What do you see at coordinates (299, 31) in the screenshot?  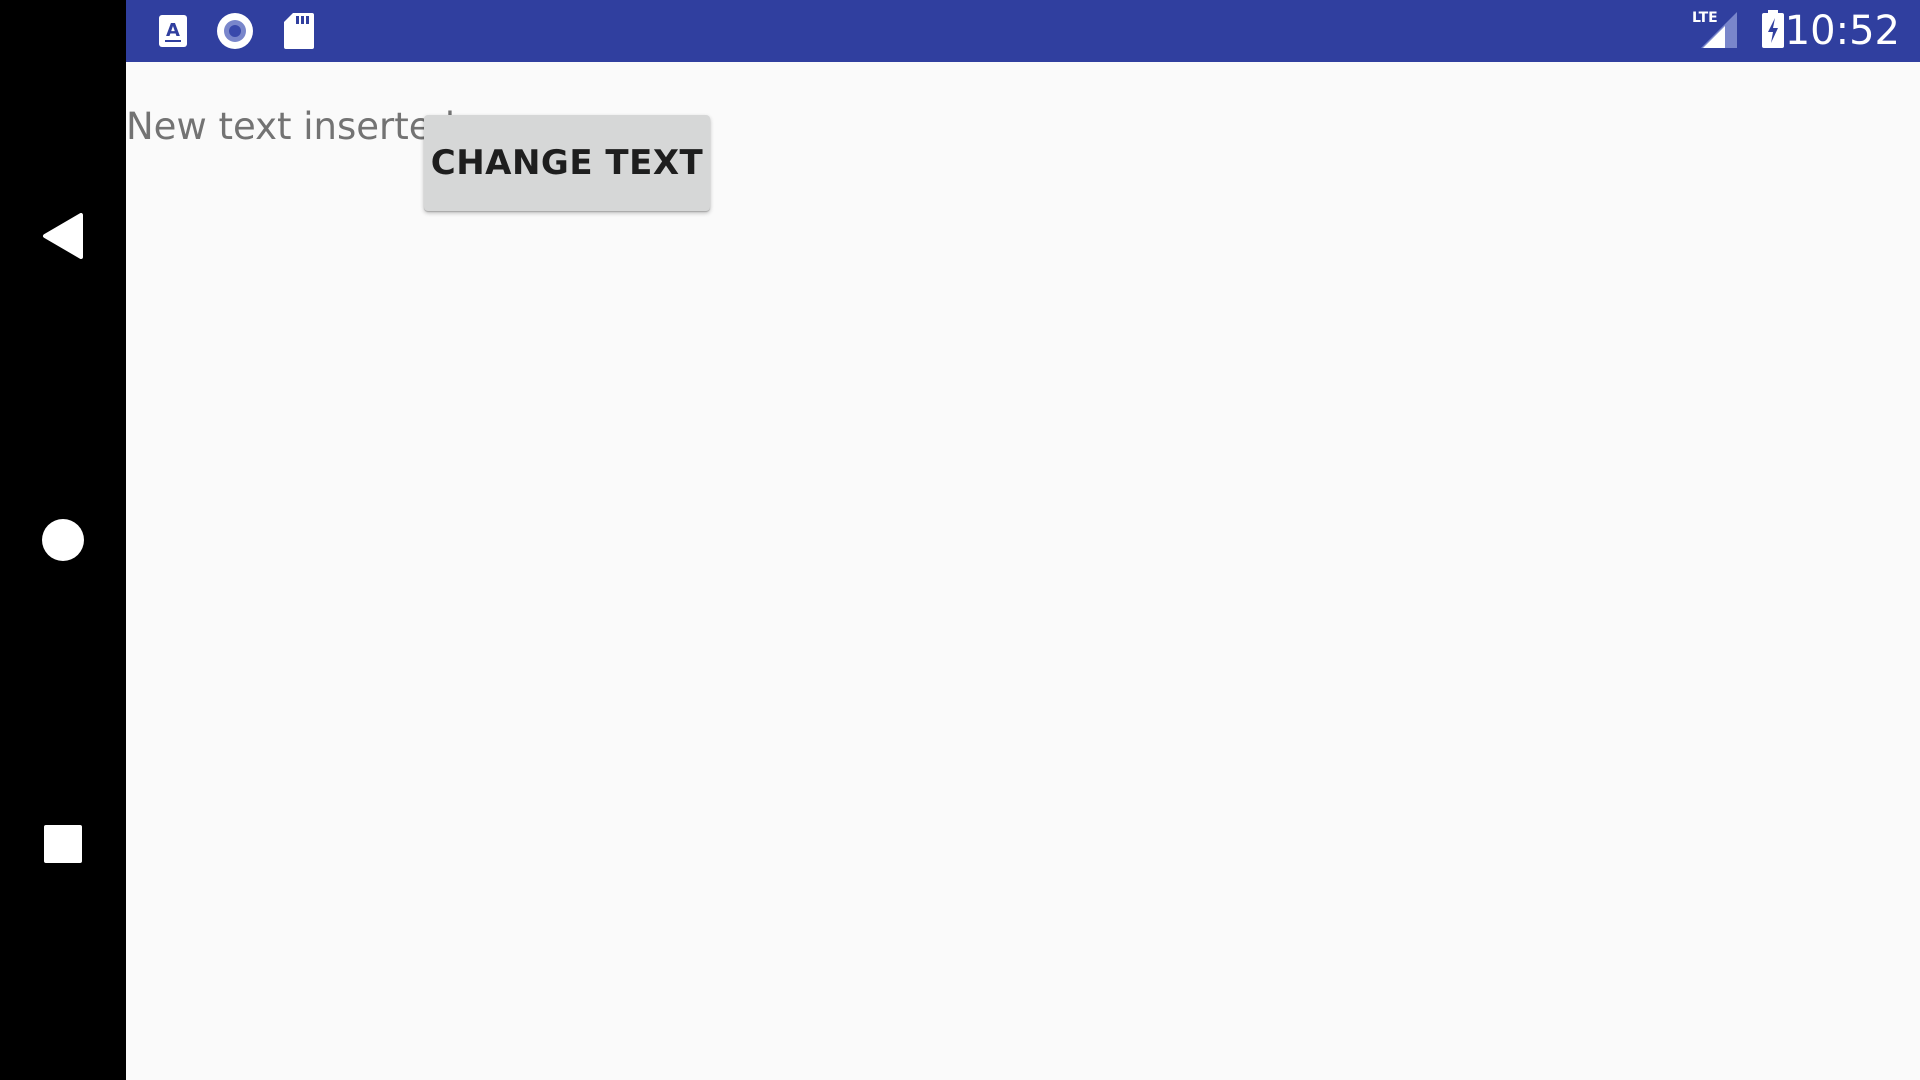 I see `sd-card-icon` at bounding box center [299, 31].